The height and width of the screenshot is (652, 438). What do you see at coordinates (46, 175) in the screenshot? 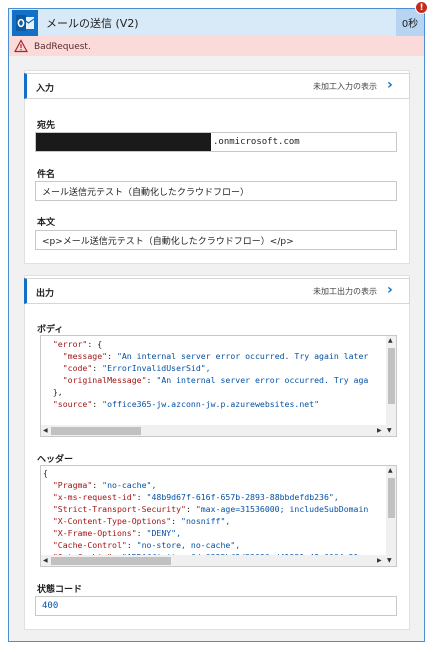
I see `subject-label: 件名` at bounding box center [46, 175].